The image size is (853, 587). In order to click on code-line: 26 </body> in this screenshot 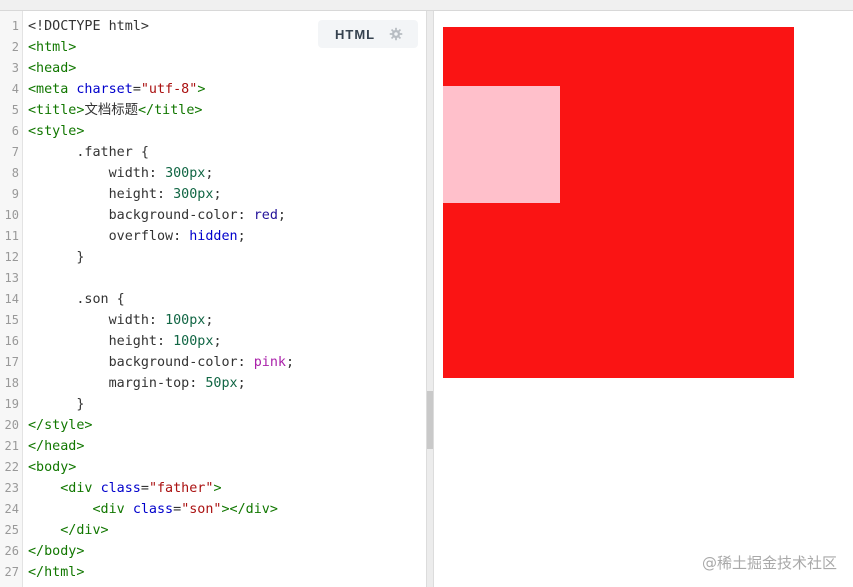, I will do `click(213, 551)`.